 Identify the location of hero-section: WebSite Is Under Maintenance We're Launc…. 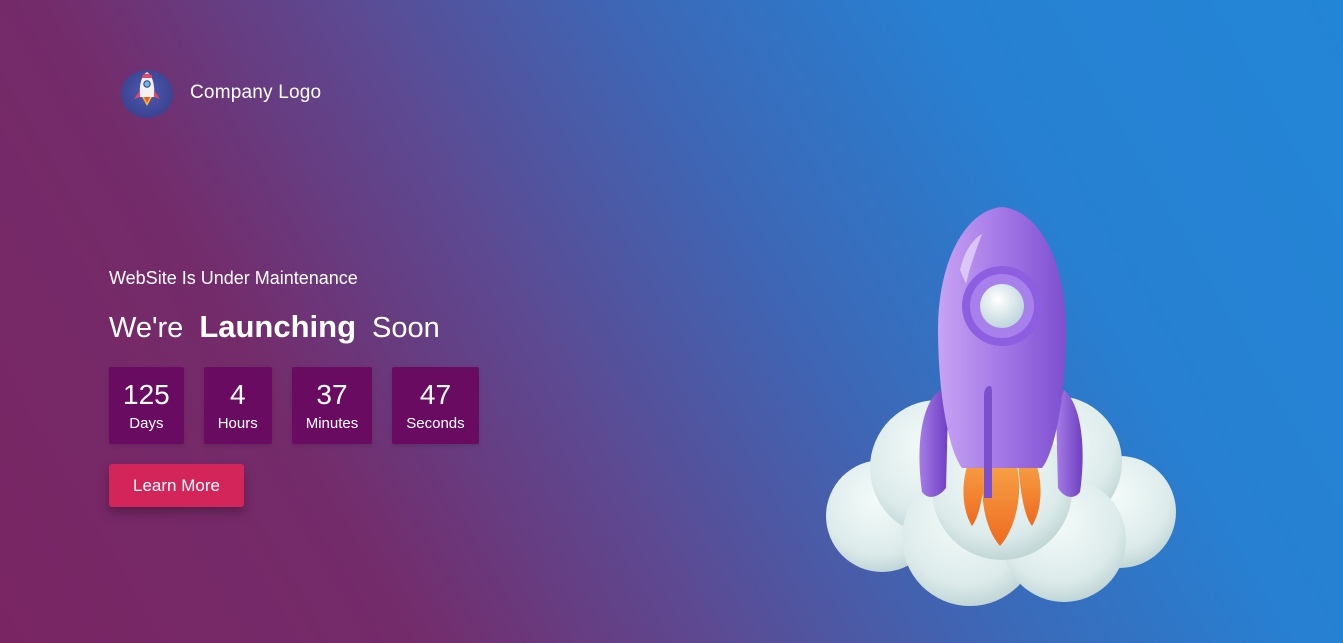
(294, 387).